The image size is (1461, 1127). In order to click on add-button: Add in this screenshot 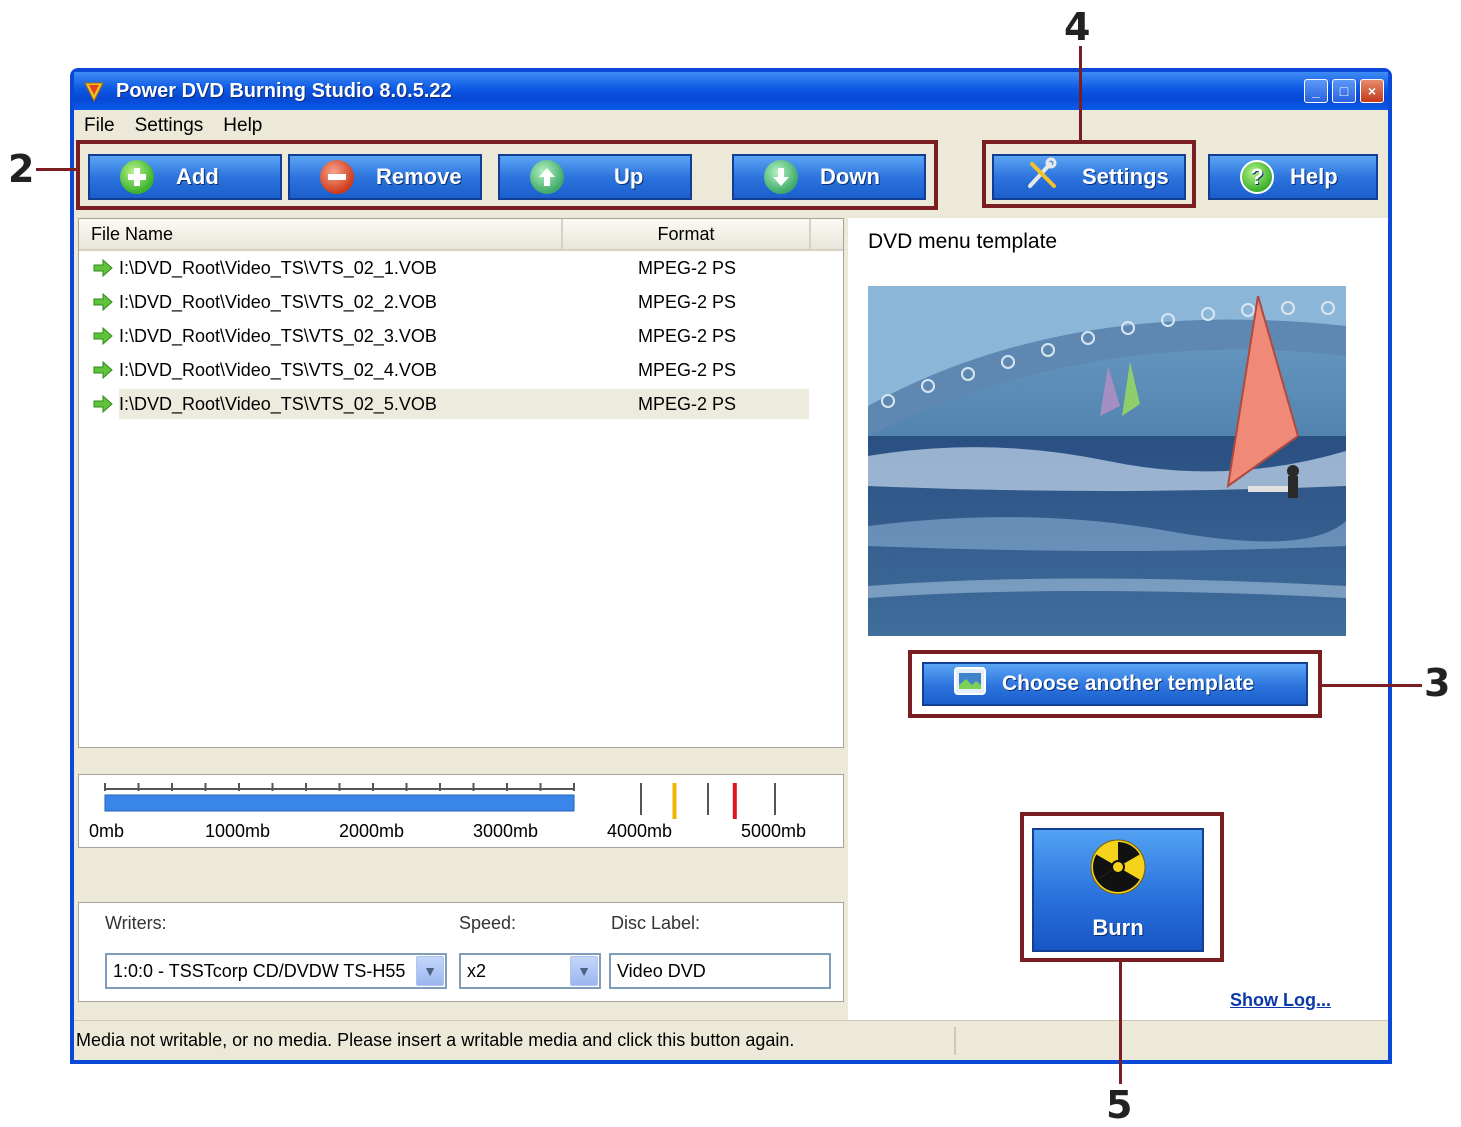, I will do `click(185, 177)`.